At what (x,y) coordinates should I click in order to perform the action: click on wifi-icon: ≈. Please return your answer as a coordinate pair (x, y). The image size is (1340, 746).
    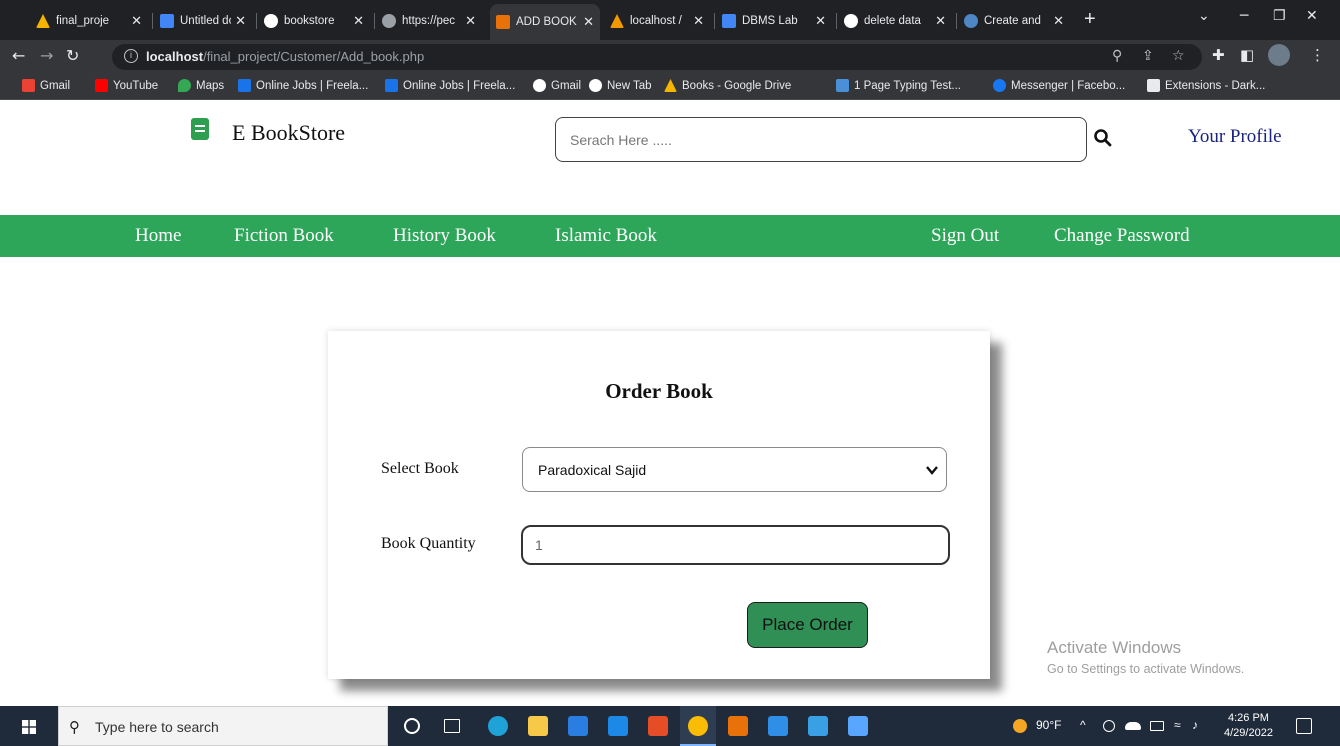
    Looking at the image, I should click on (1177, 725).